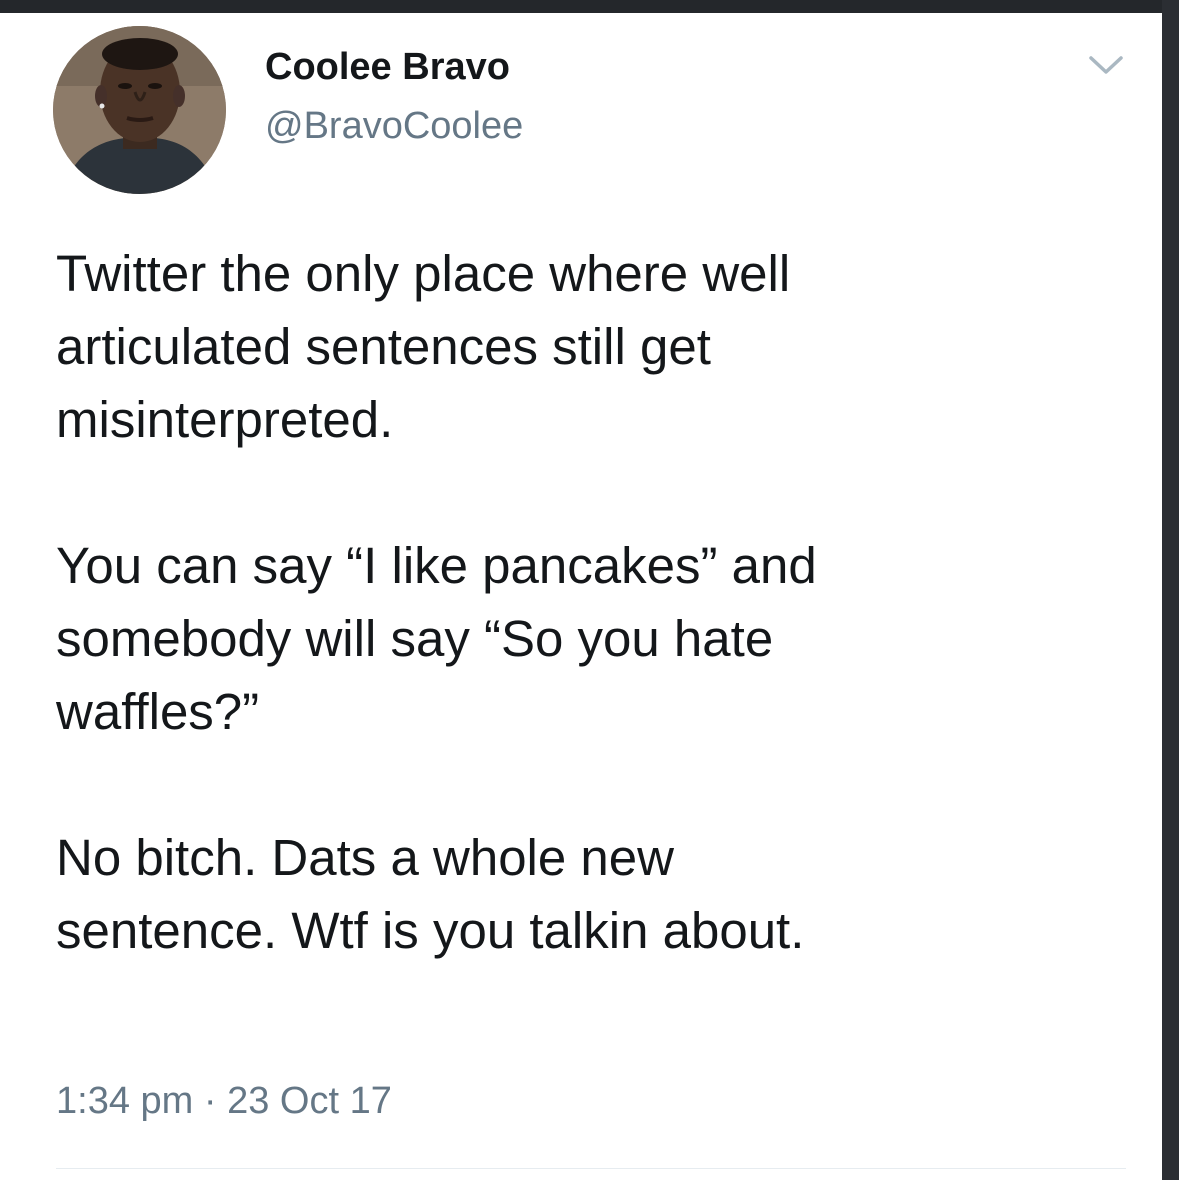 This screenshot has height=1180, width=1179. I want to click on tweet-line: You can say “I like pancakes” and, so click(436, 565).